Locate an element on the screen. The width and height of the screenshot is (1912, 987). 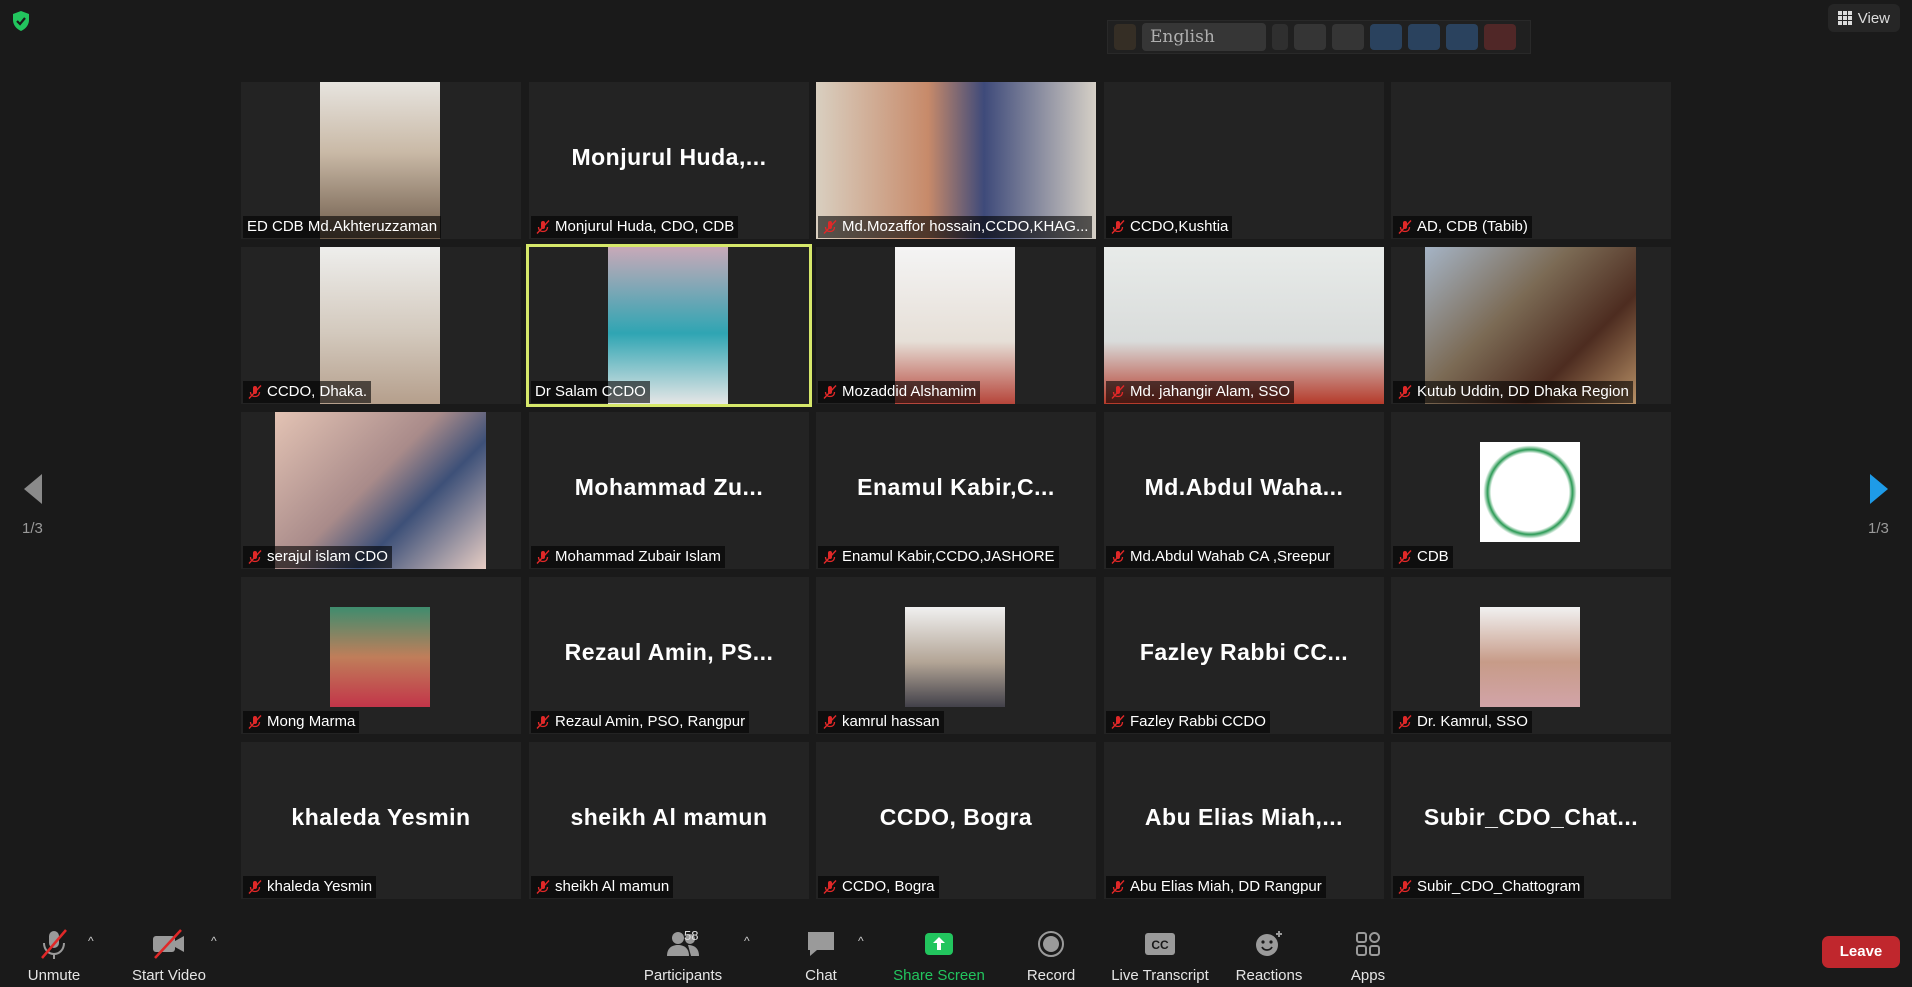
previous-page-arrow-icon is located at coordinates (33, 489).